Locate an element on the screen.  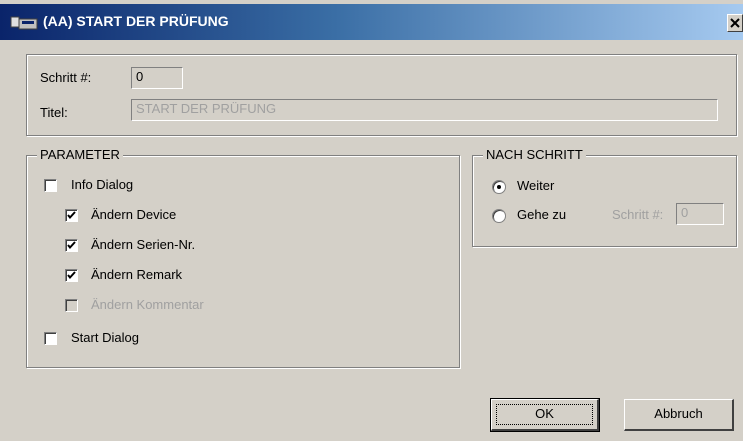
title-field: START DER PRÜFUNG is located at coordinates (424, 110).